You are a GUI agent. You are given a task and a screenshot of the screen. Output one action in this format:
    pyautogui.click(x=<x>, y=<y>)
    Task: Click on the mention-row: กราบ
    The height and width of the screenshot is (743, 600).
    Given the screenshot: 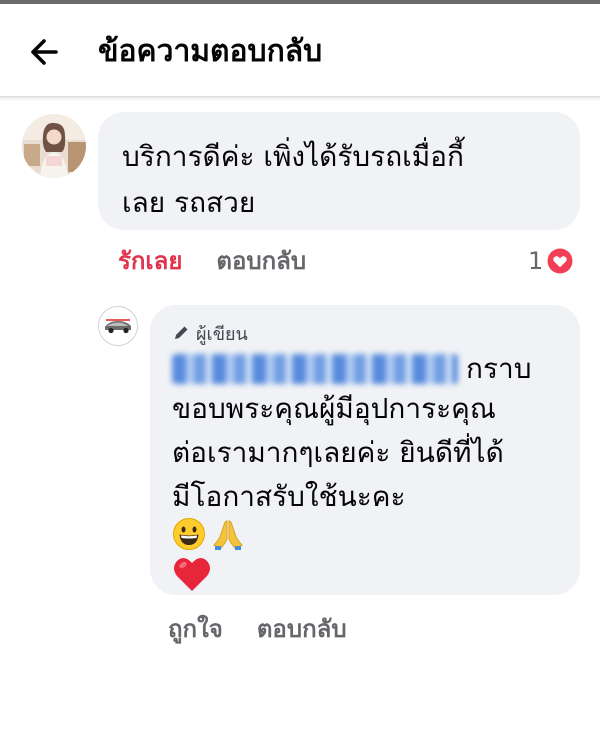 What is the action you would take?
    pyautogui.click(x=366, y=369)
    